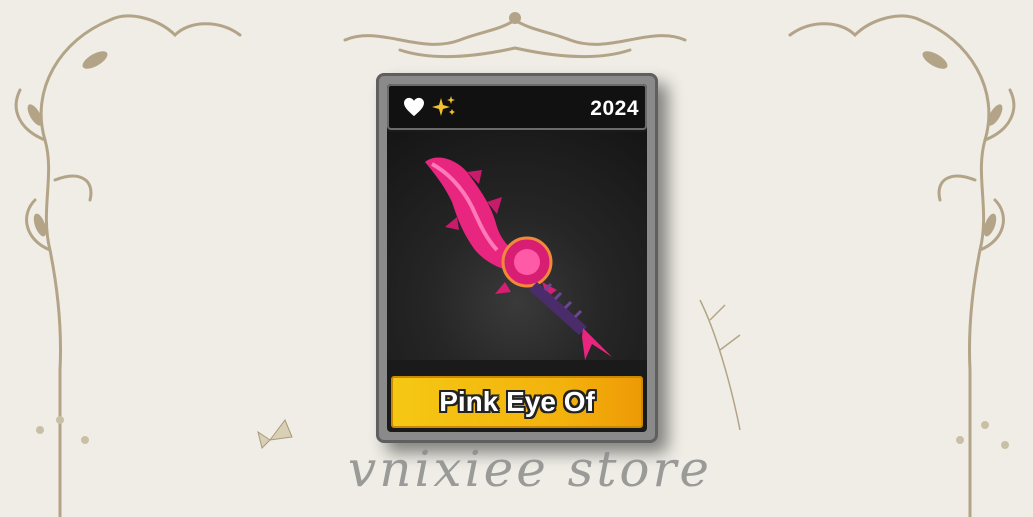  I want to click on item-year: 2024, so click(614, 108).